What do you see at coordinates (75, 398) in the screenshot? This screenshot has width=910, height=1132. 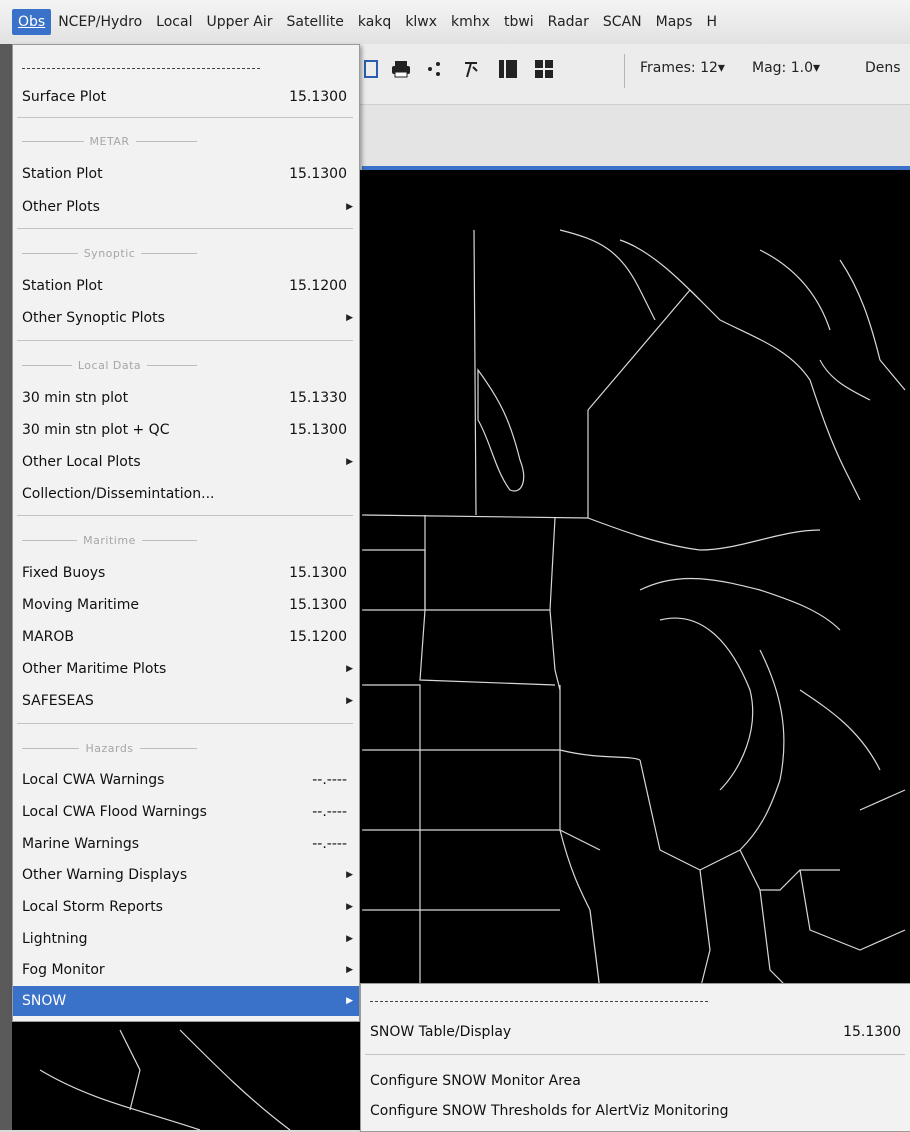 I see `menu-item-label: 30 min stn plot` at bounding box center [75, 398].